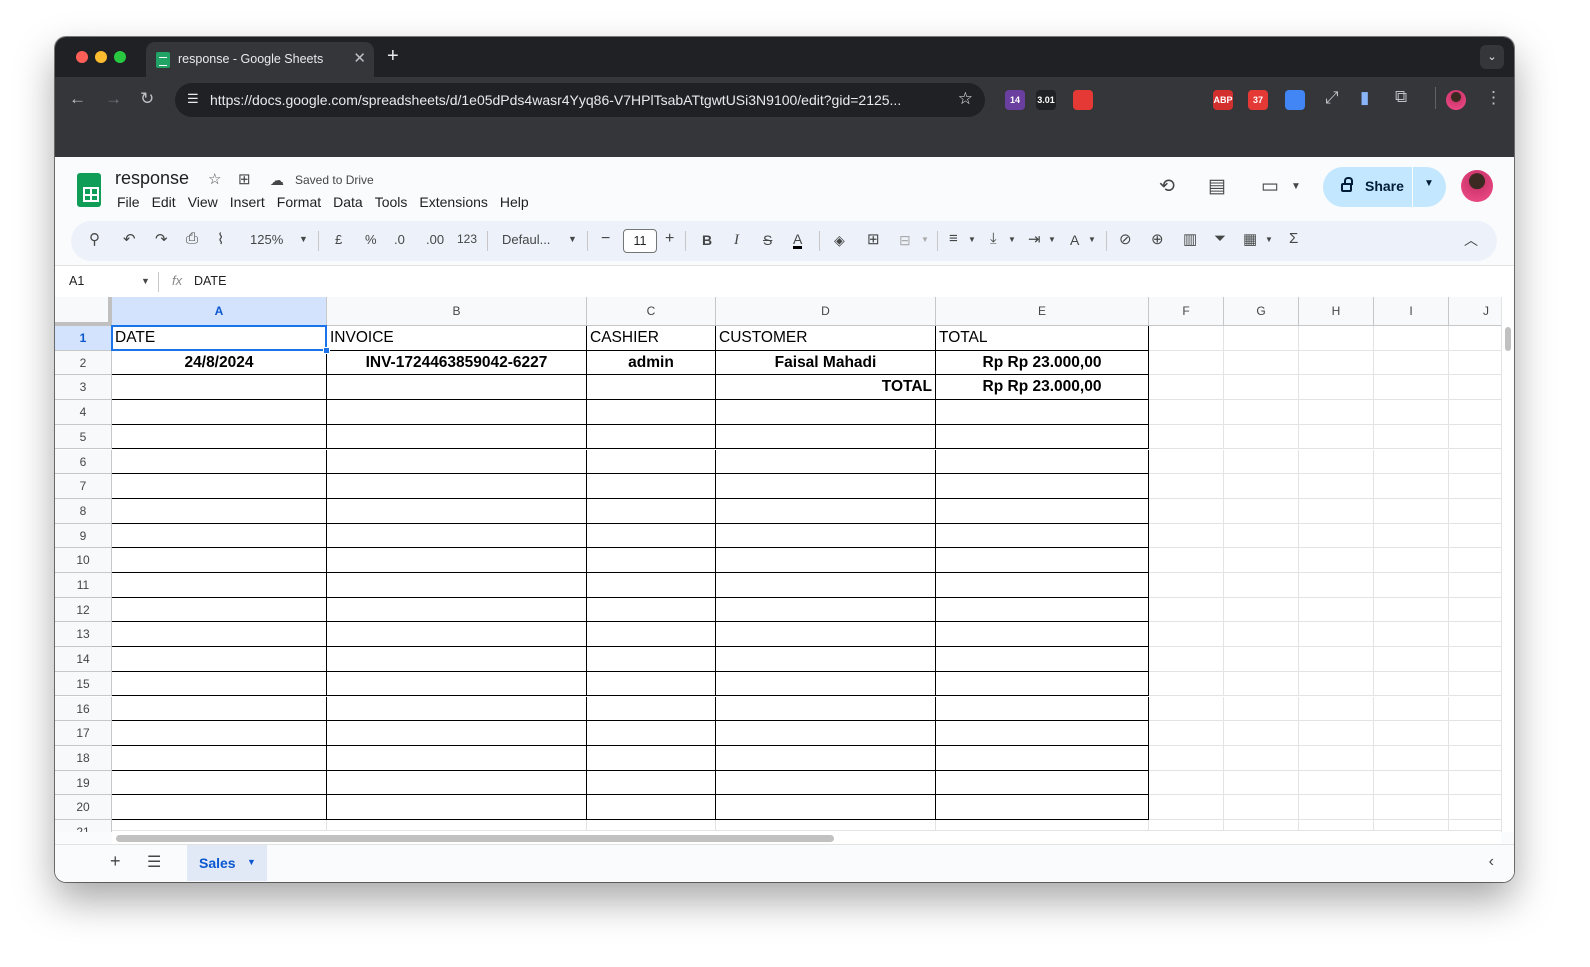 This screenshot has width=1590, height=967. Describe the element at coordinates (83, 311) in the screenshot. I see `select-all-corner` at that location.